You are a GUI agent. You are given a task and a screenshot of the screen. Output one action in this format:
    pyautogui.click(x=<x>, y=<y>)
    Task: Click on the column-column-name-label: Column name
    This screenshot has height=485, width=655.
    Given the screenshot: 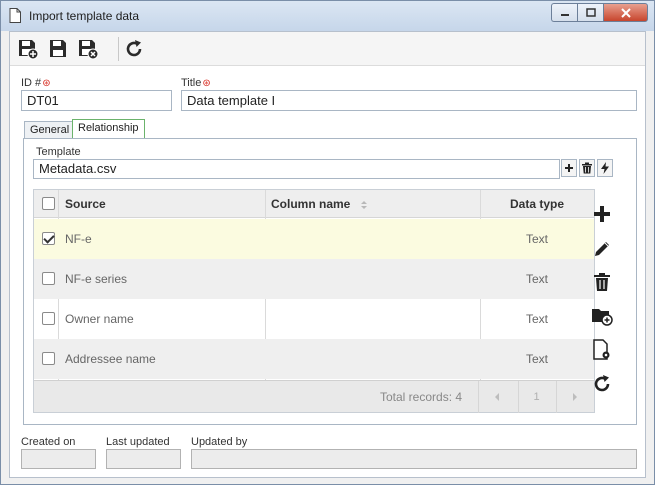 What is the action you would take?
    pyautogui.click(x=311, y=204)
    